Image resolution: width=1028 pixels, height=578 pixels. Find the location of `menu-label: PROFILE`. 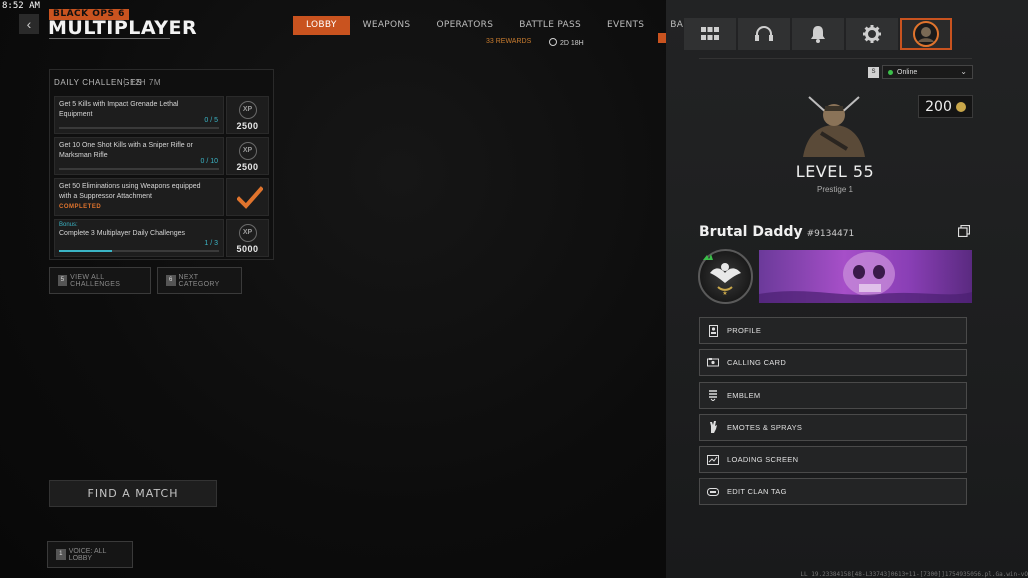

menu-label: PROFILE is located at coordinates (744, 330).